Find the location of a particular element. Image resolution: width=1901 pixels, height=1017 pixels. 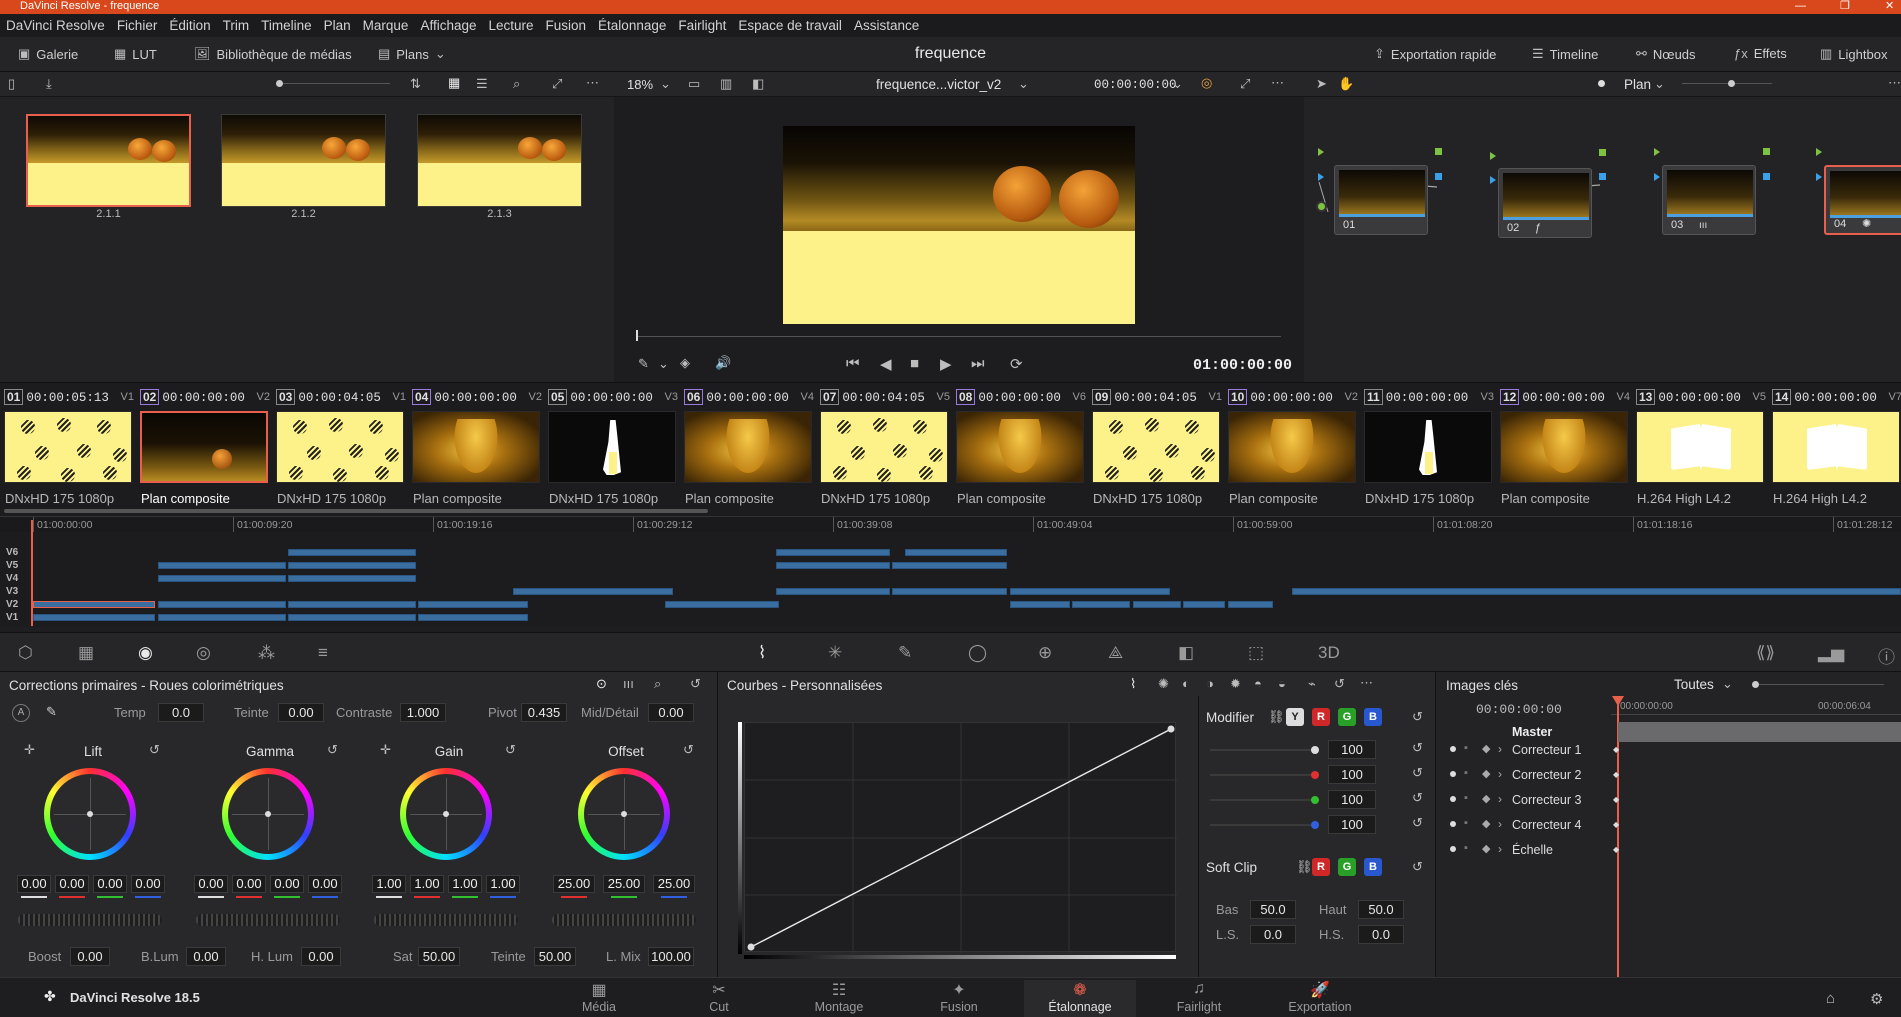

menu-etalonnage: Étalonnage is located at coordinates (632, 25).